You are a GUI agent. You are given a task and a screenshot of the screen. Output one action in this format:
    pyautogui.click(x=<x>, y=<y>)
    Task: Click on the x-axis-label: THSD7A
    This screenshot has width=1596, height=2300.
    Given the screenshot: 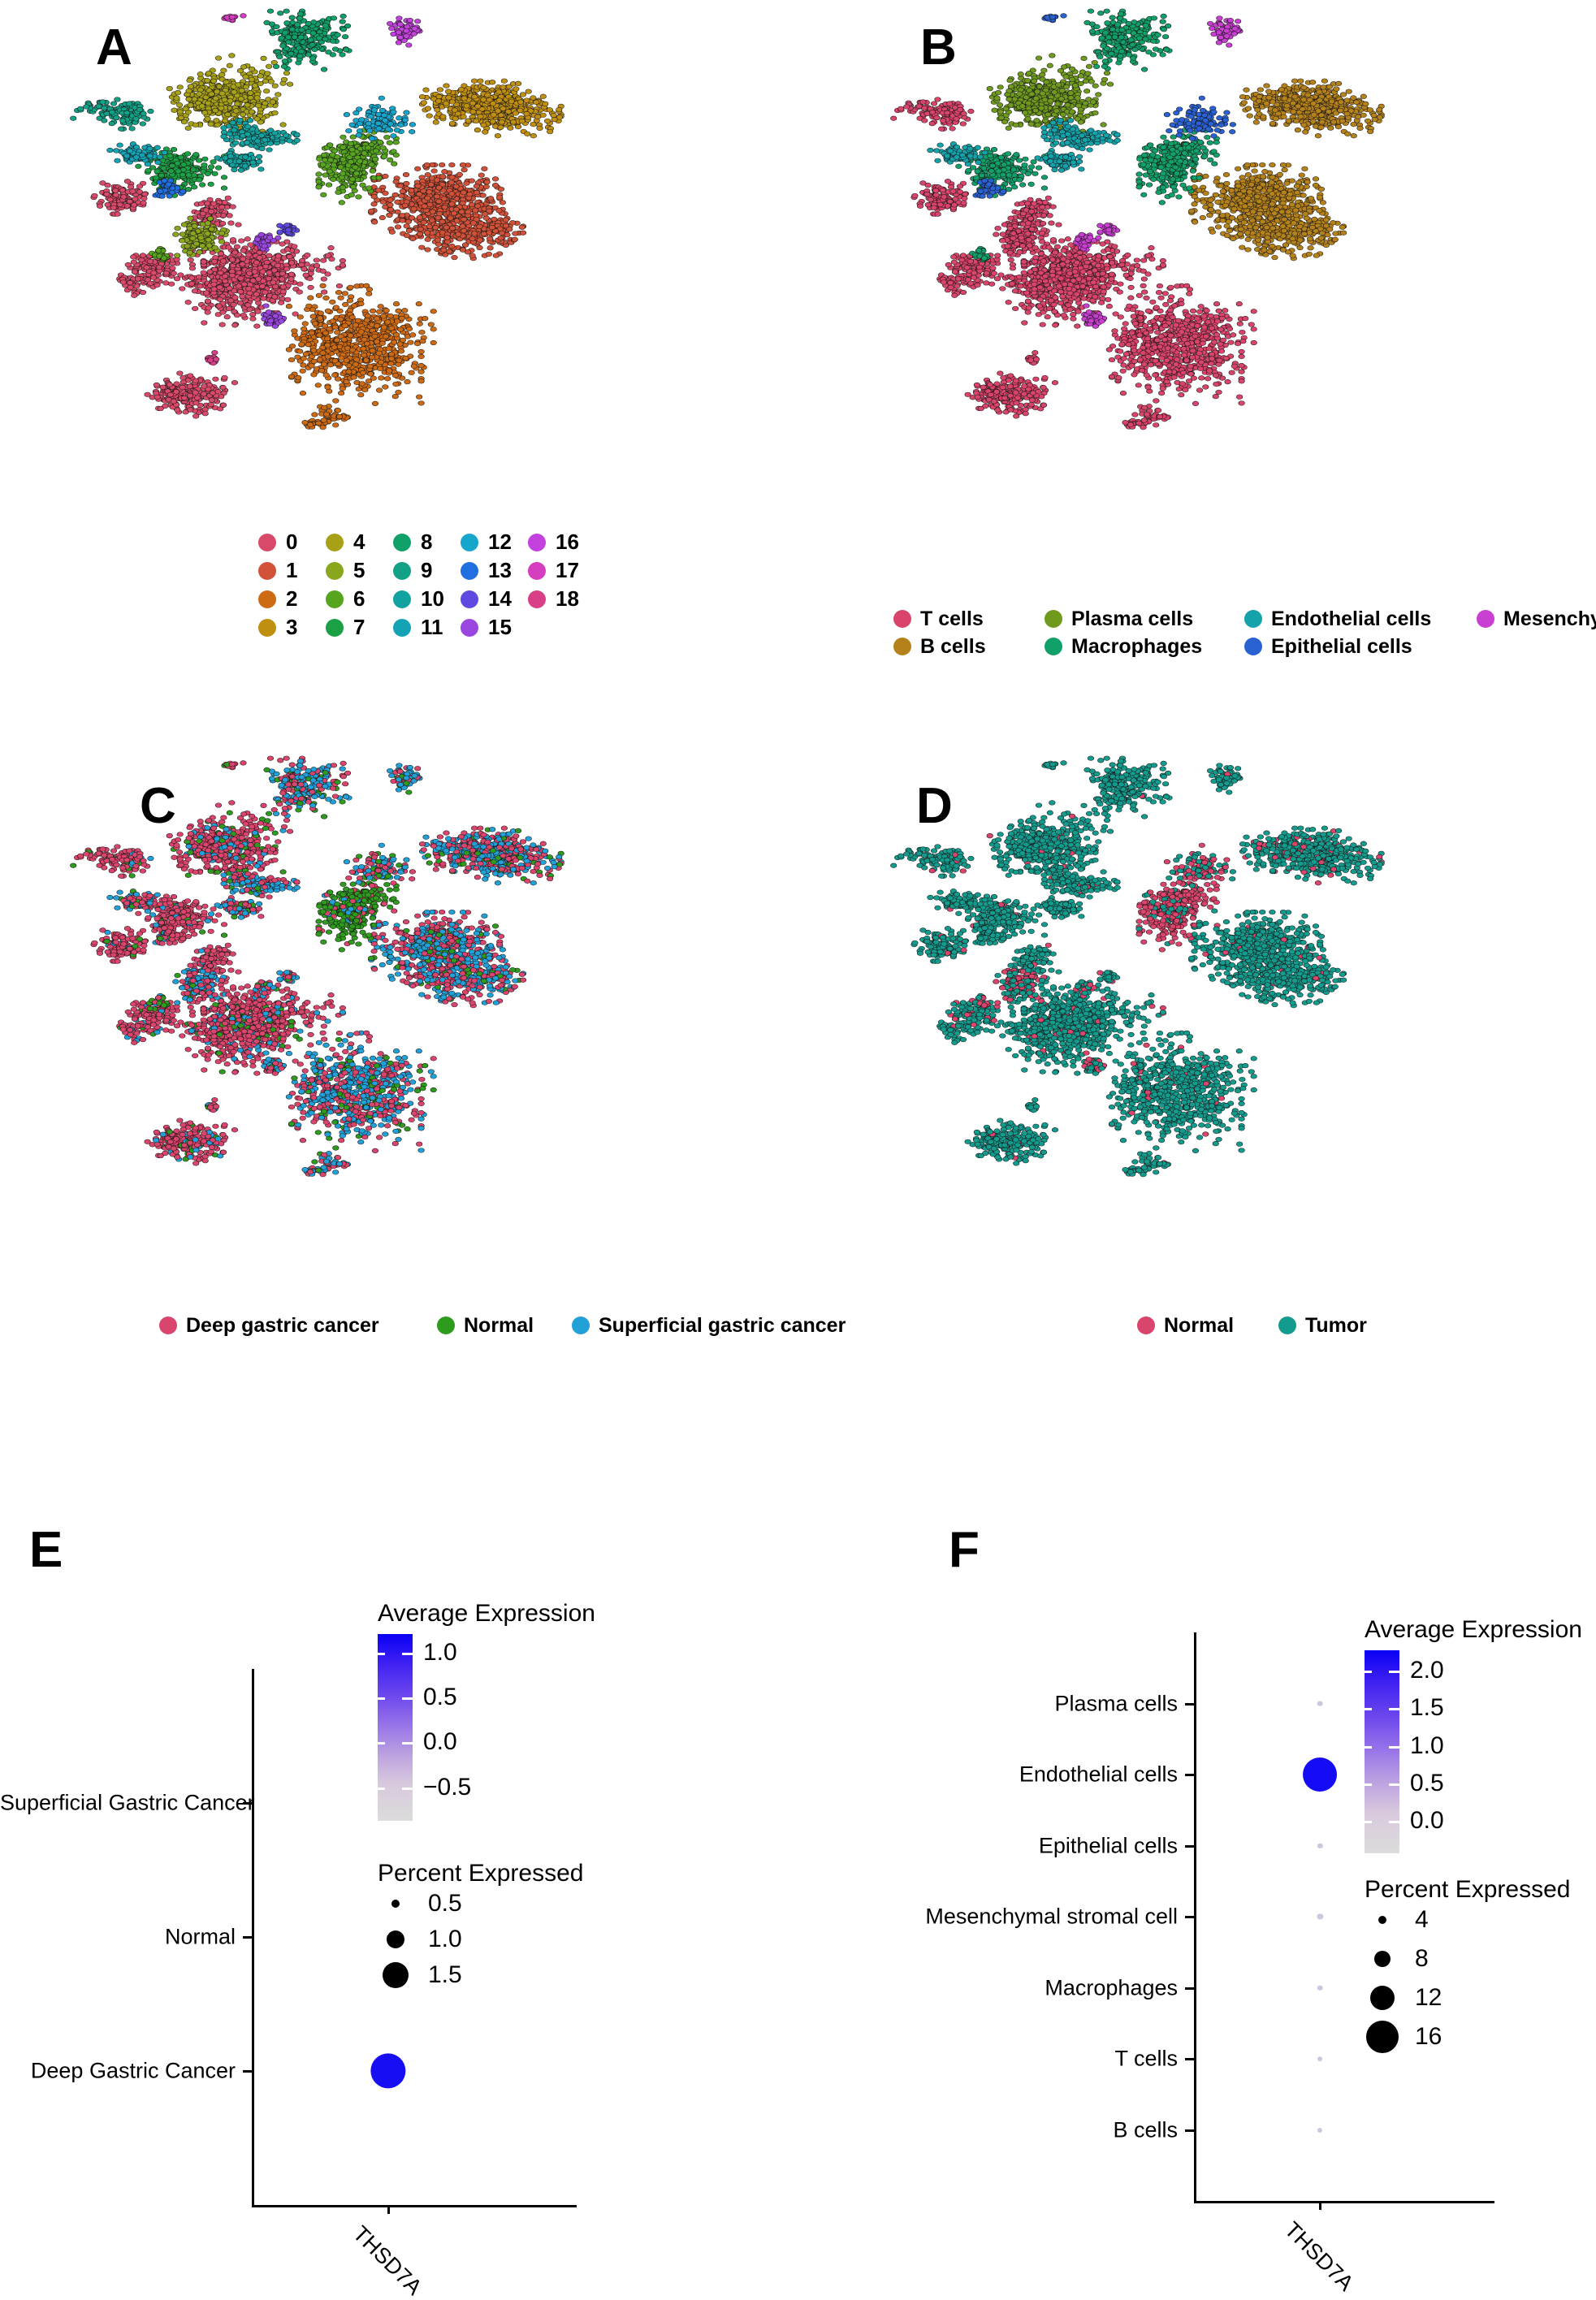 What is the action you would take?
    pyautogui.click(x=1318, y=2256)
    